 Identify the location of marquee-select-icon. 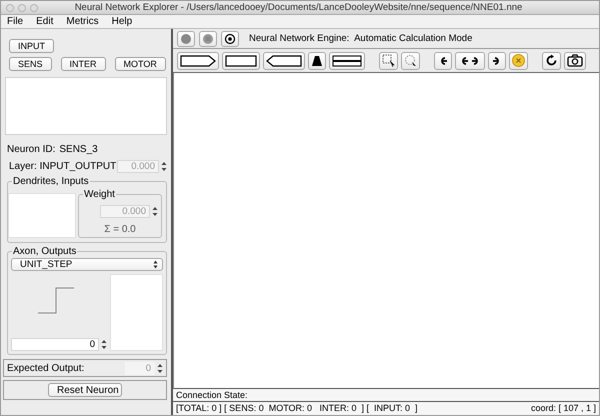
(388, 60).